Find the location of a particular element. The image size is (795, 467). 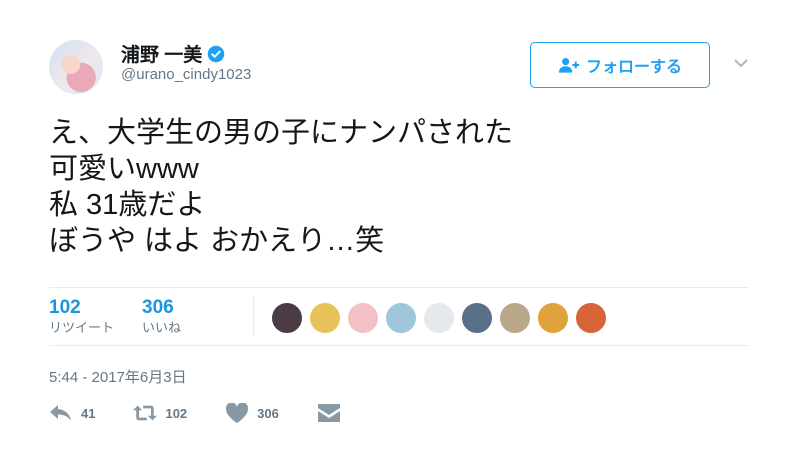

direct-message-button is located at coordinates (333, 413).